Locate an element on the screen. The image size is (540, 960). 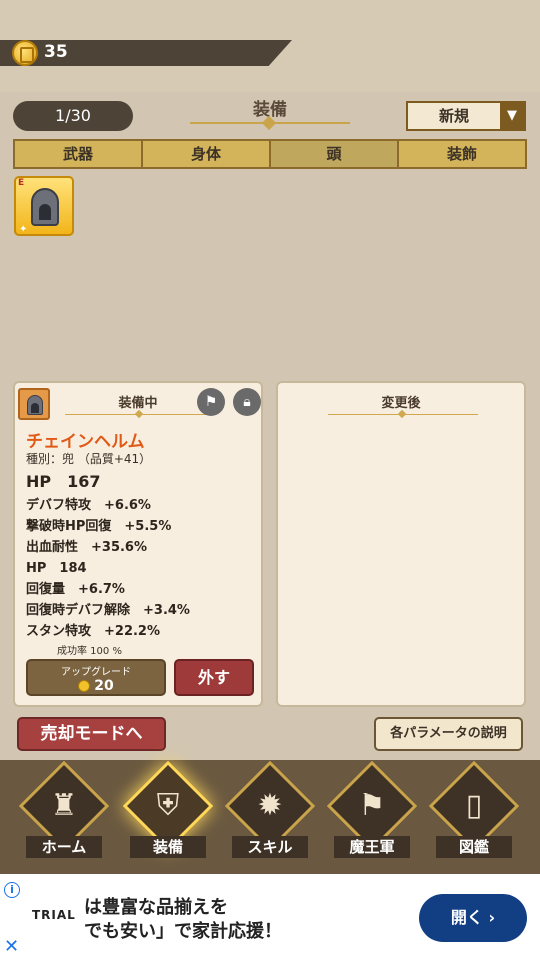
ad-open-button: 開く › is located at coordinates (473, 918).